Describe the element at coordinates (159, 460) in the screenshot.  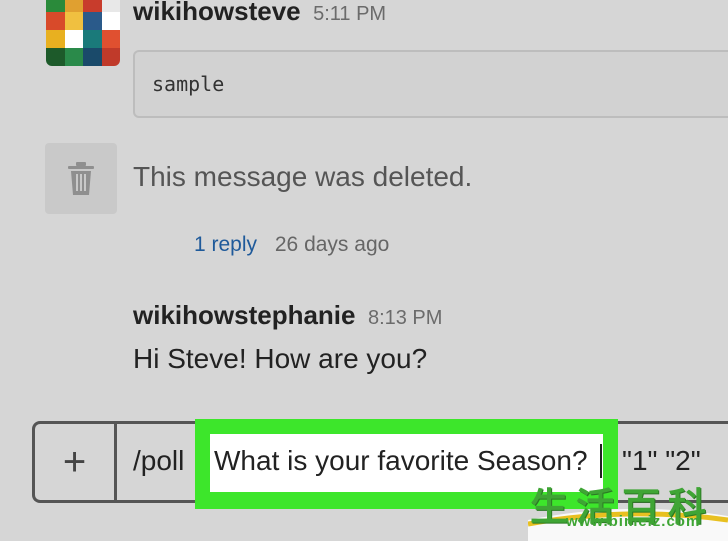
I see `command-text: /poll` at that location.